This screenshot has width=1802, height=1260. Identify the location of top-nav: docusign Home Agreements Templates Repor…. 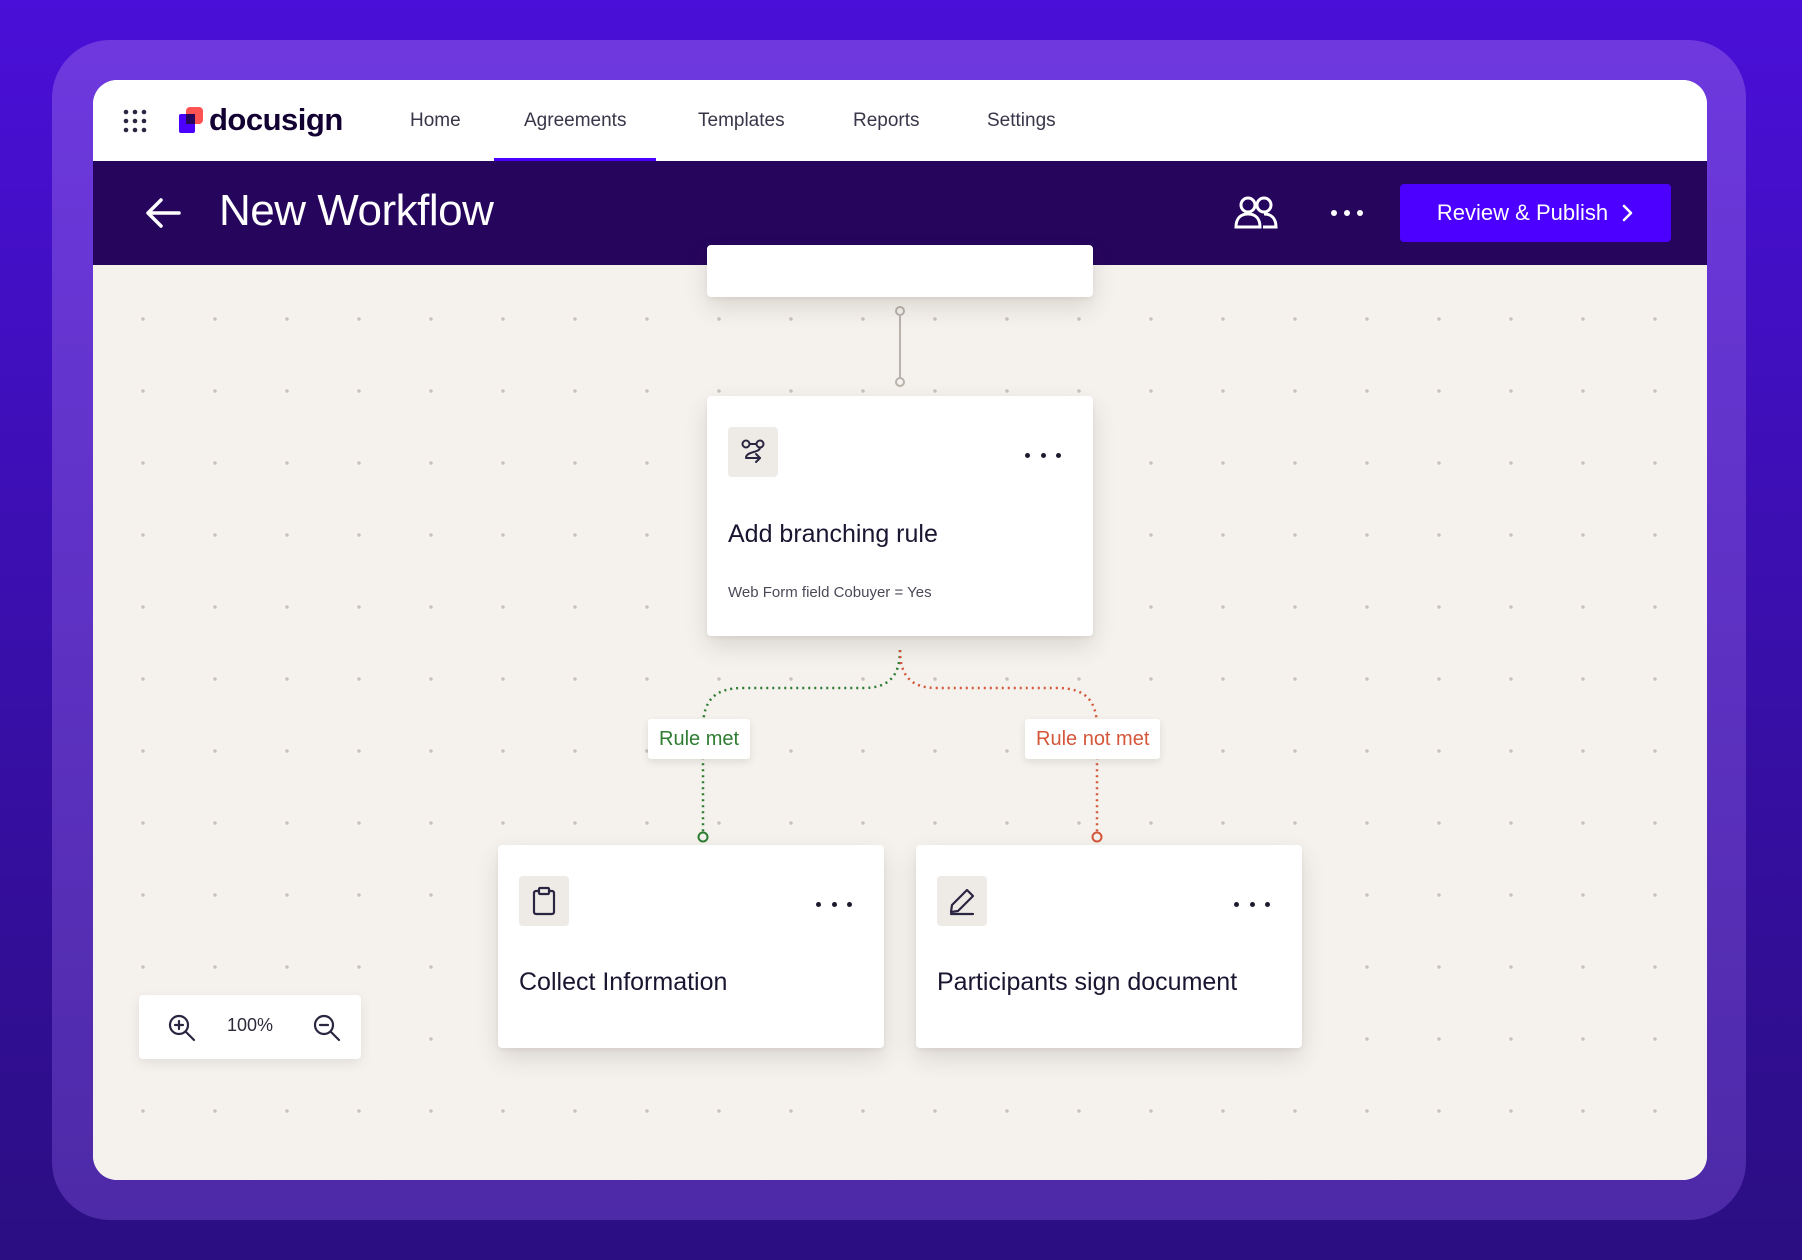
(900, 120).